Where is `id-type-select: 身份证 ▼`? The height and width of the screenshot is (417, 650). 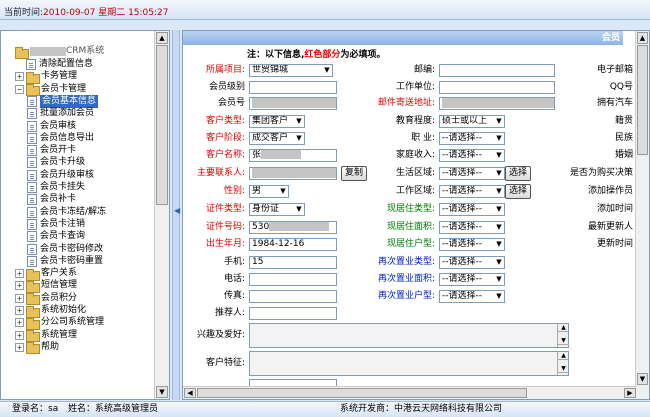 id-type-select: 身份证 ▼ is located at coordinates (277, 209).